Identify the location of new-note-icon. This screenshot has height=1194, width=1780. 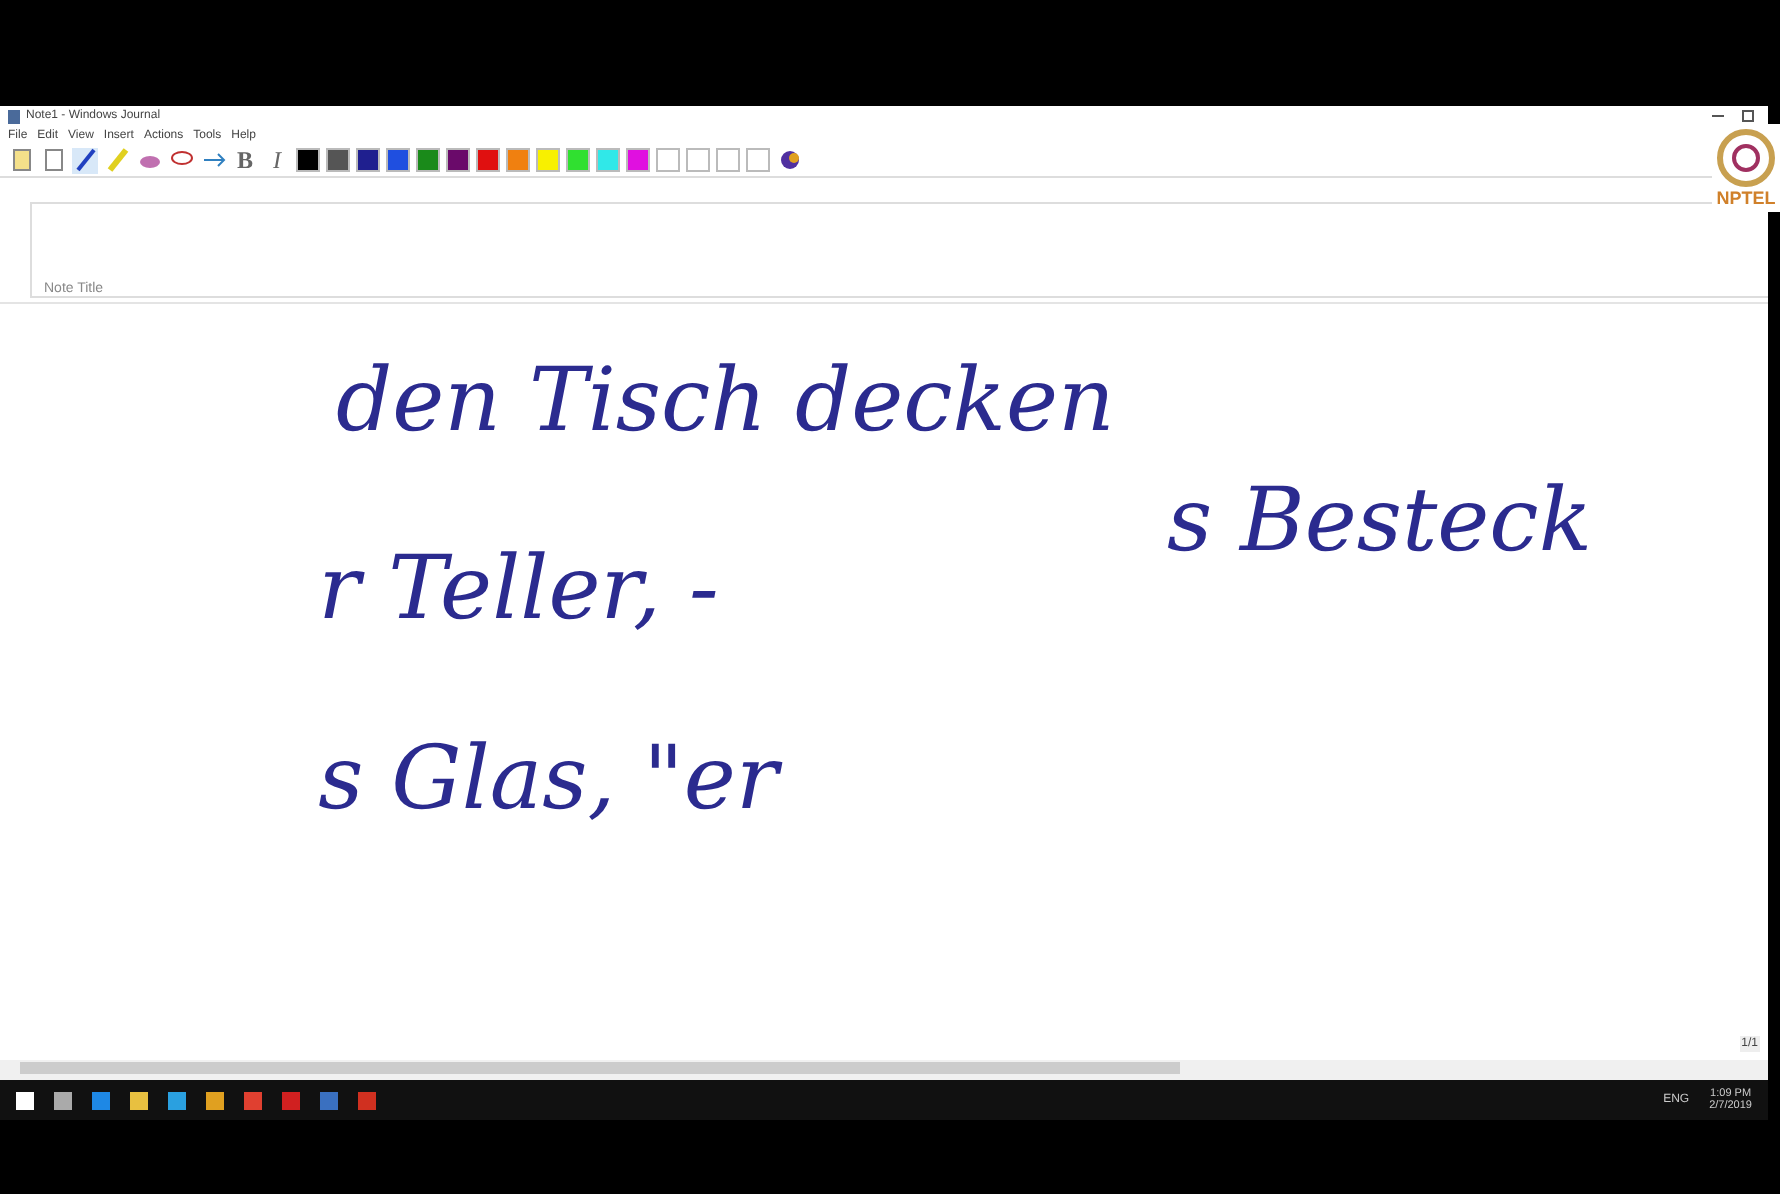
(21, 160).